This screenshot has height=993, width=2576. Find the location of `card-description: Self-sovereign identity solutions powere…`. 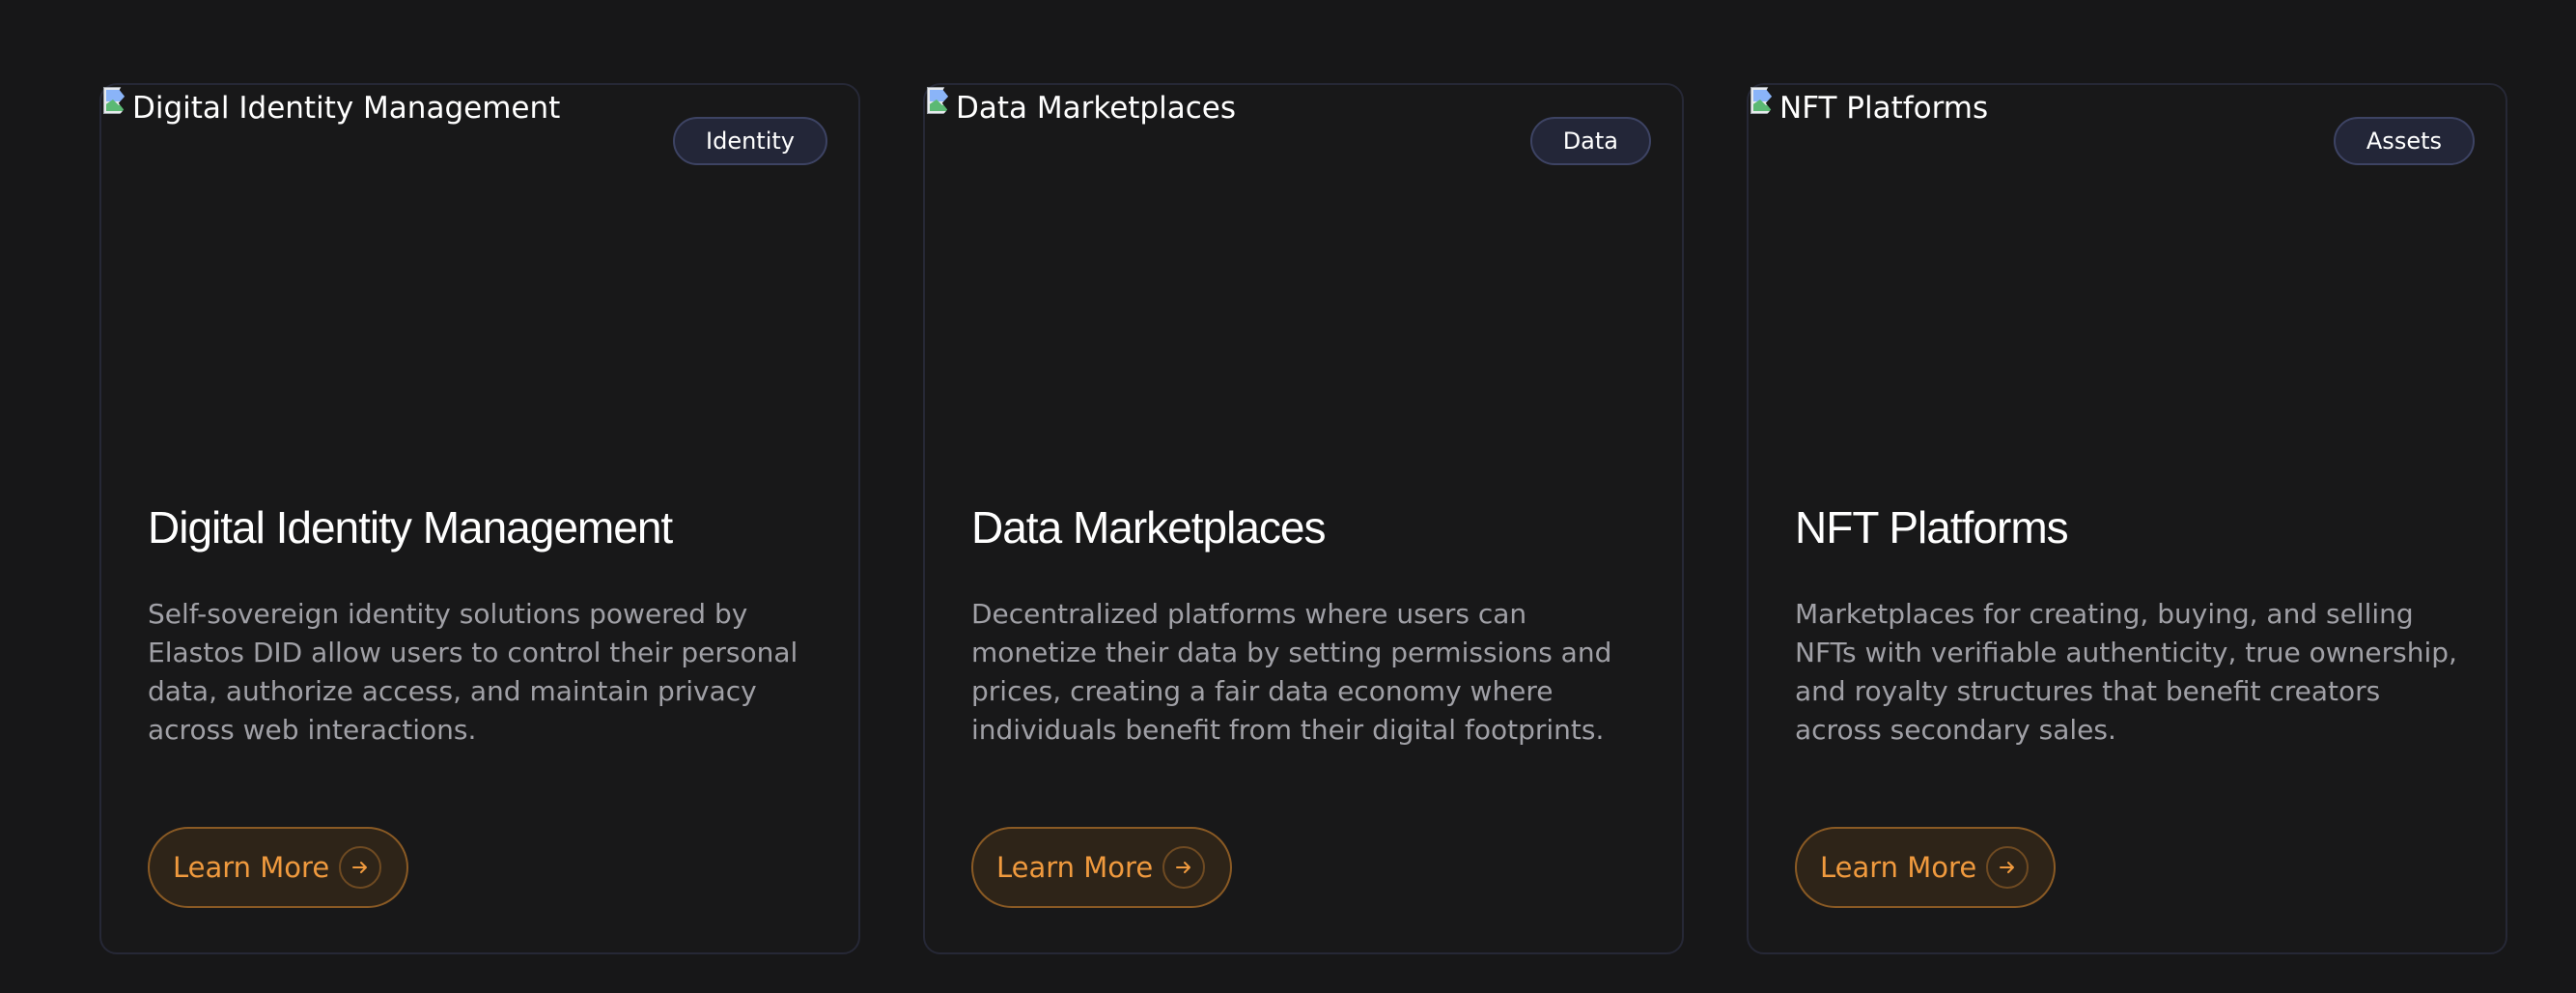

card-description: Self-sovereign identity solutions powere… is located at coordinates (473, 672).